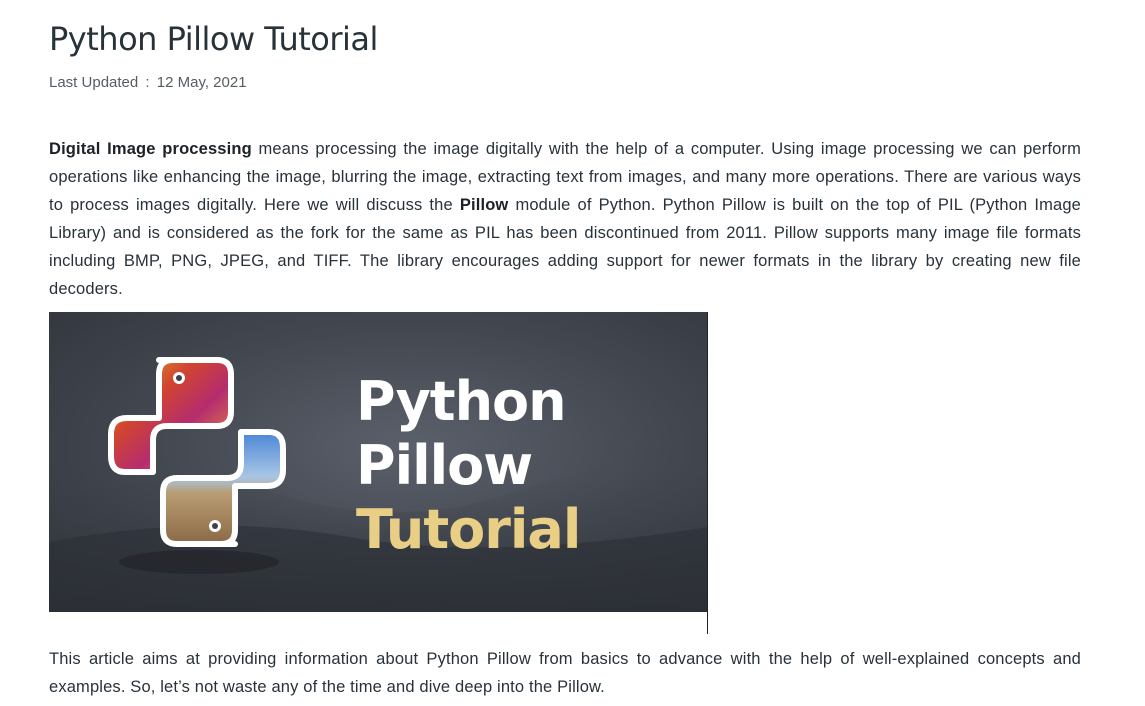 This screenshot has width=1145, height=706. What do you see at coordinates (197, 452) in the screenshot?
I see `python-logo-icon` at bounding box center [197, 452].